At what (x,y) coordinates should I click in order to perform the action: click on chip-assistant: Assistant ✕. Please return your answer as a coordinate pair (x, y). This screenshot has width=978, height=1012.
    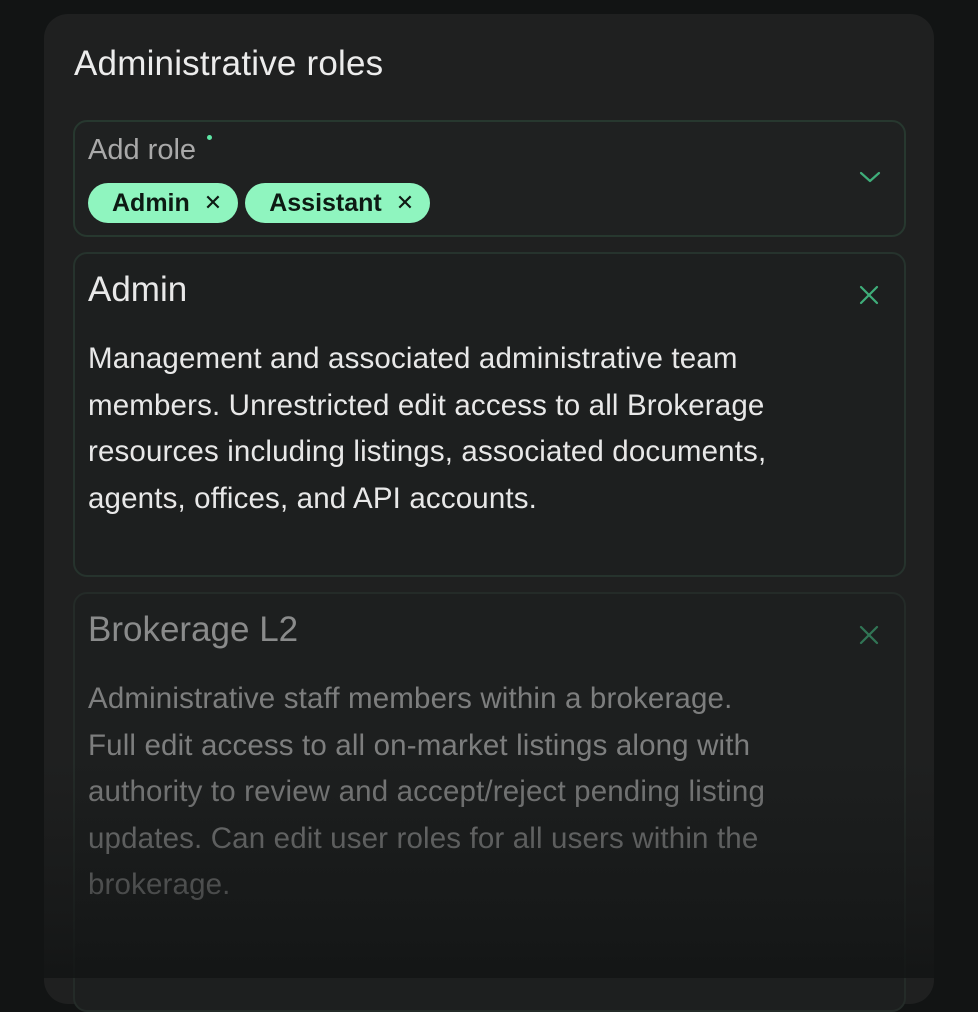
    Looking at the image, I should click on (338, 203).